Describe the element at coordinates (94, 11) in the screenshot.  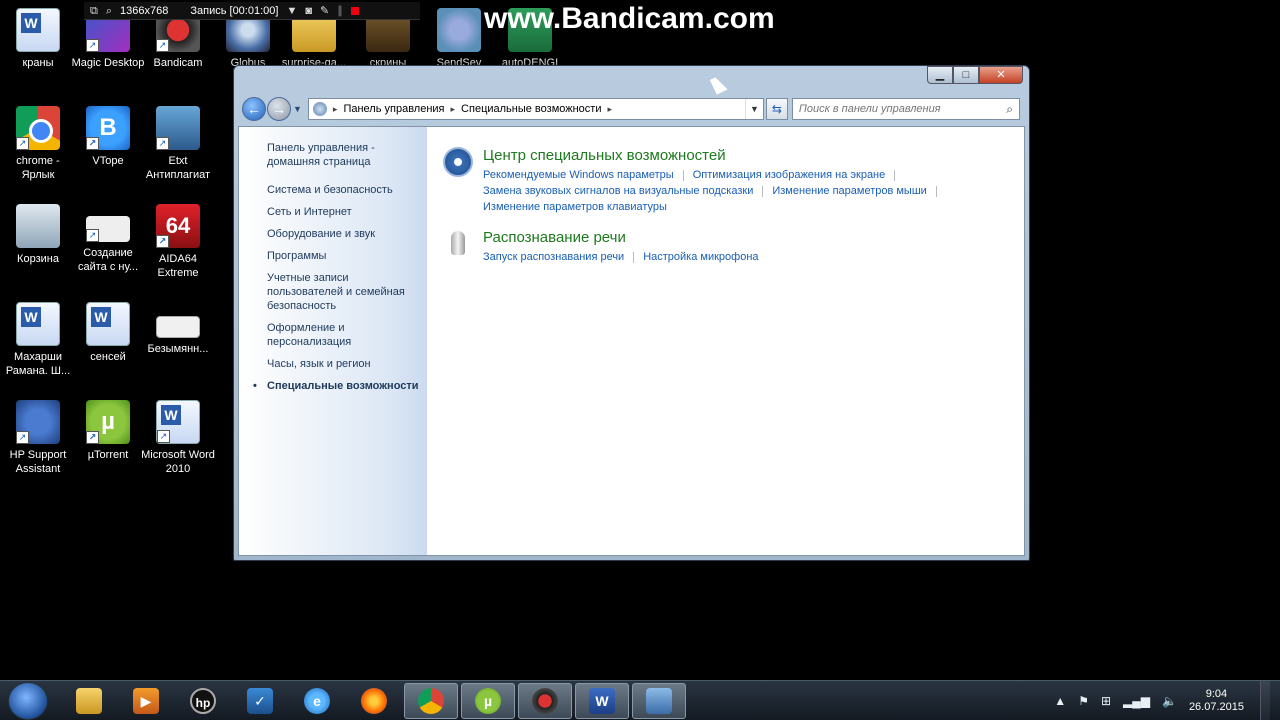
I see `window-mode-icon: ⧉` at that location.